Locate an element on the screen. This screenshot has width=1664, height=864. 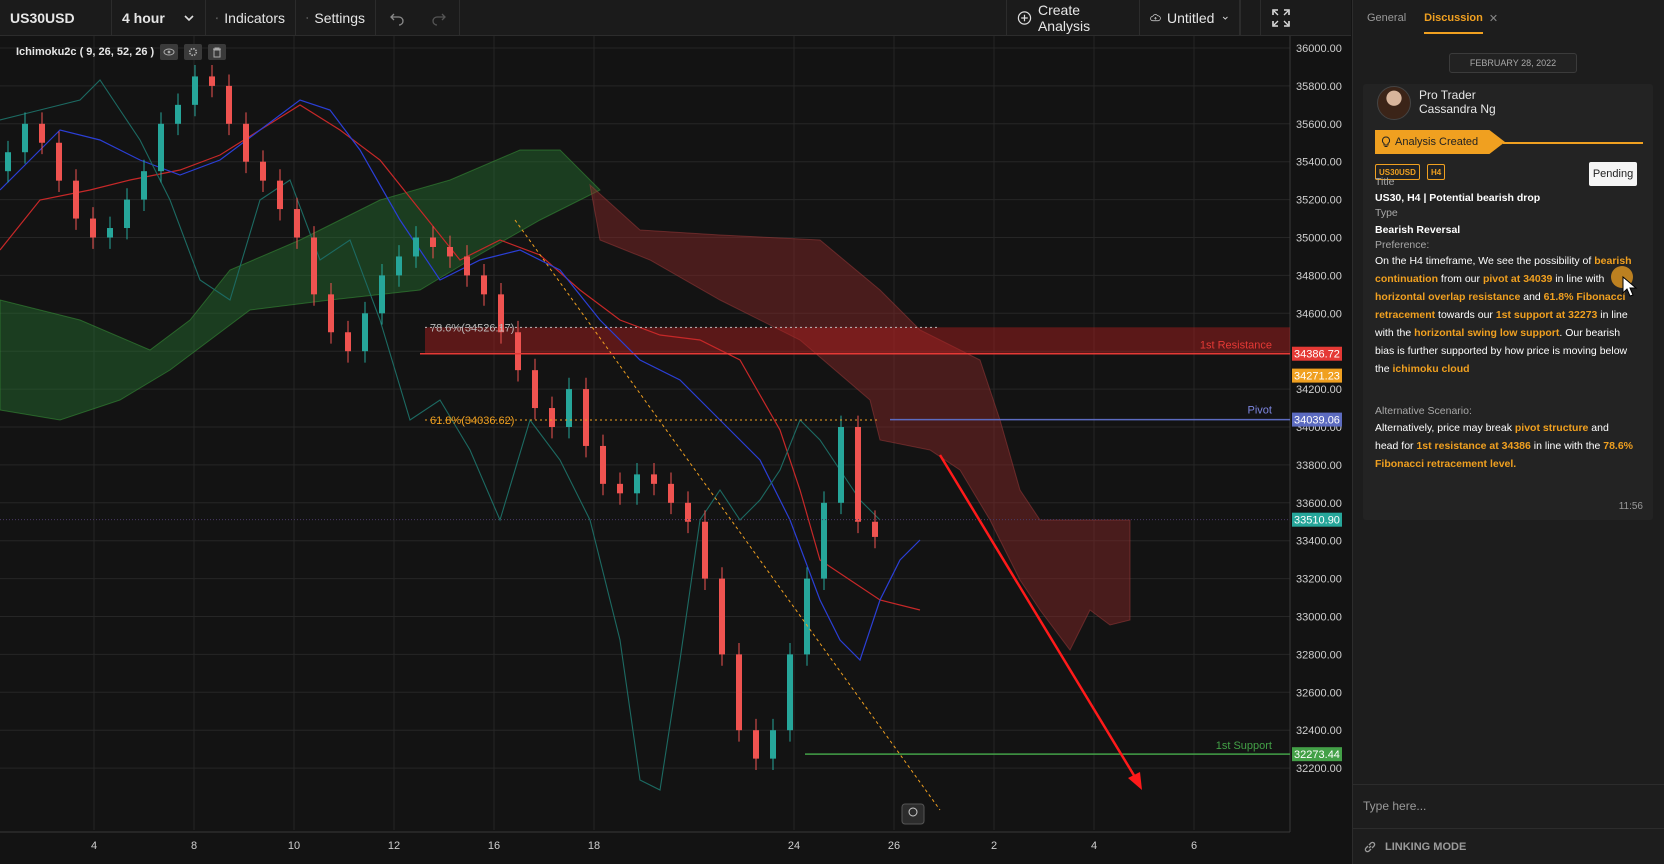
layout-save-selector: Untitled is located at coordinates (1190, 17).